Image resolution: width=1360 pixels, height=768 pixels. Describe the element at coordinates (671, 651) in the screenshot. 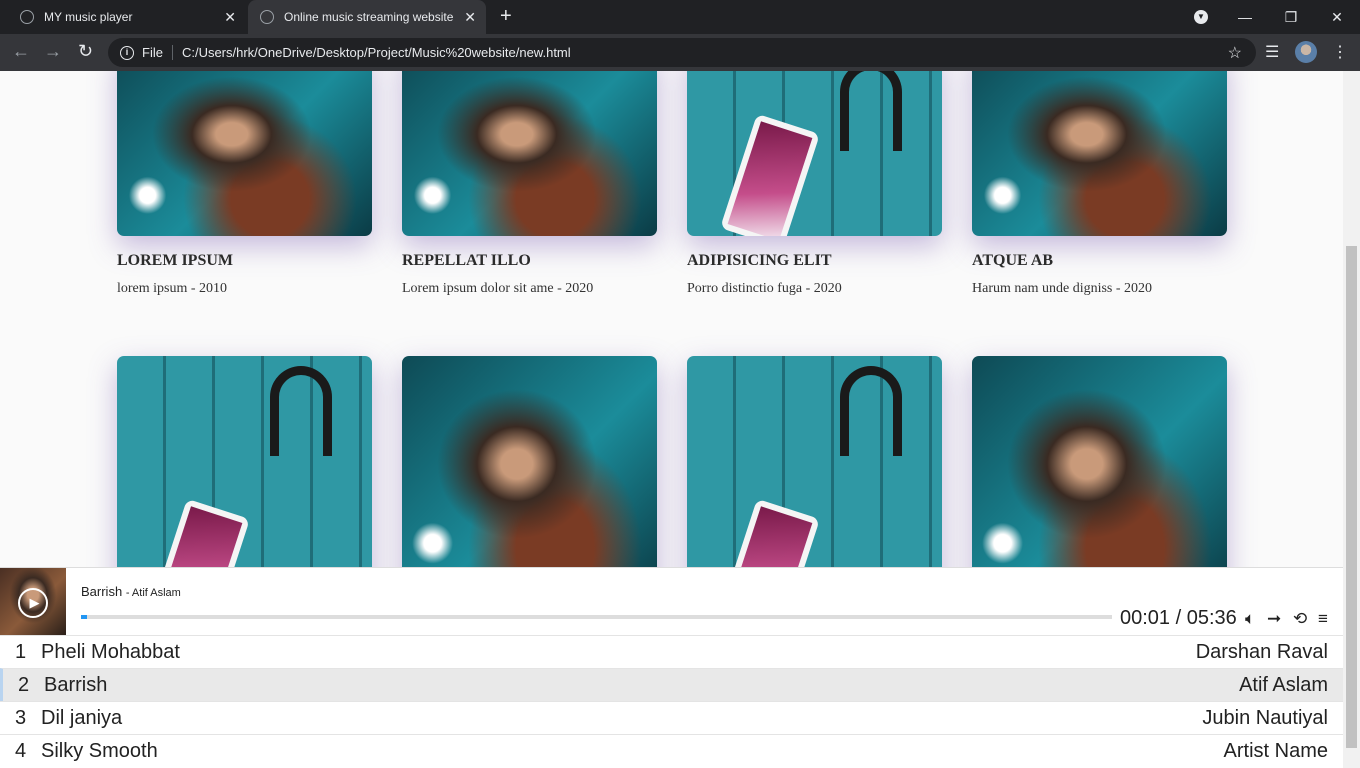

I see `playlist-row: 1 Pheli Mohabbat Darshan Raval` at that location.